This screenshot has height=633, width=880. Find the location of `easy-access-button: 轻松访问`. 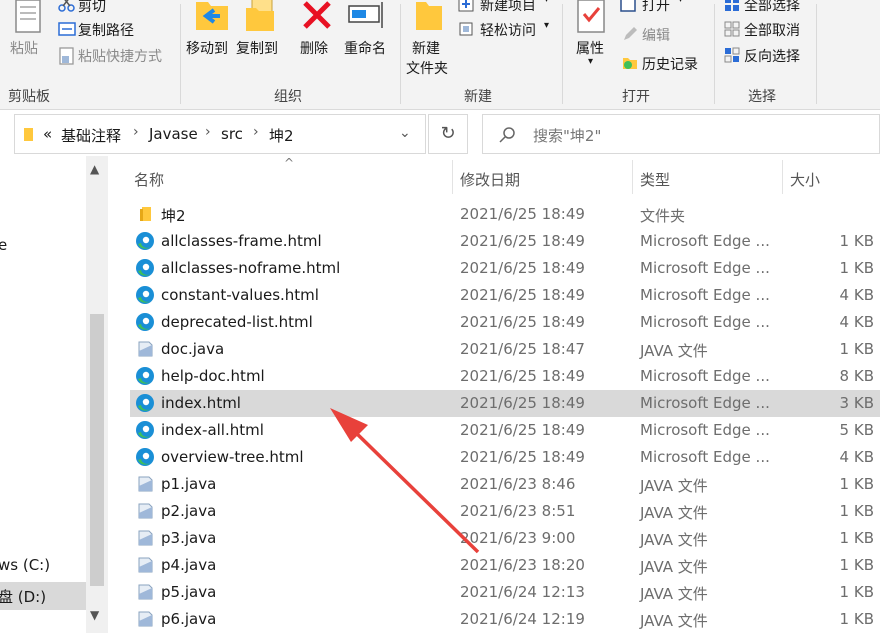

easy-access-button: 轻松访问 is located at coordinates (508, 30).